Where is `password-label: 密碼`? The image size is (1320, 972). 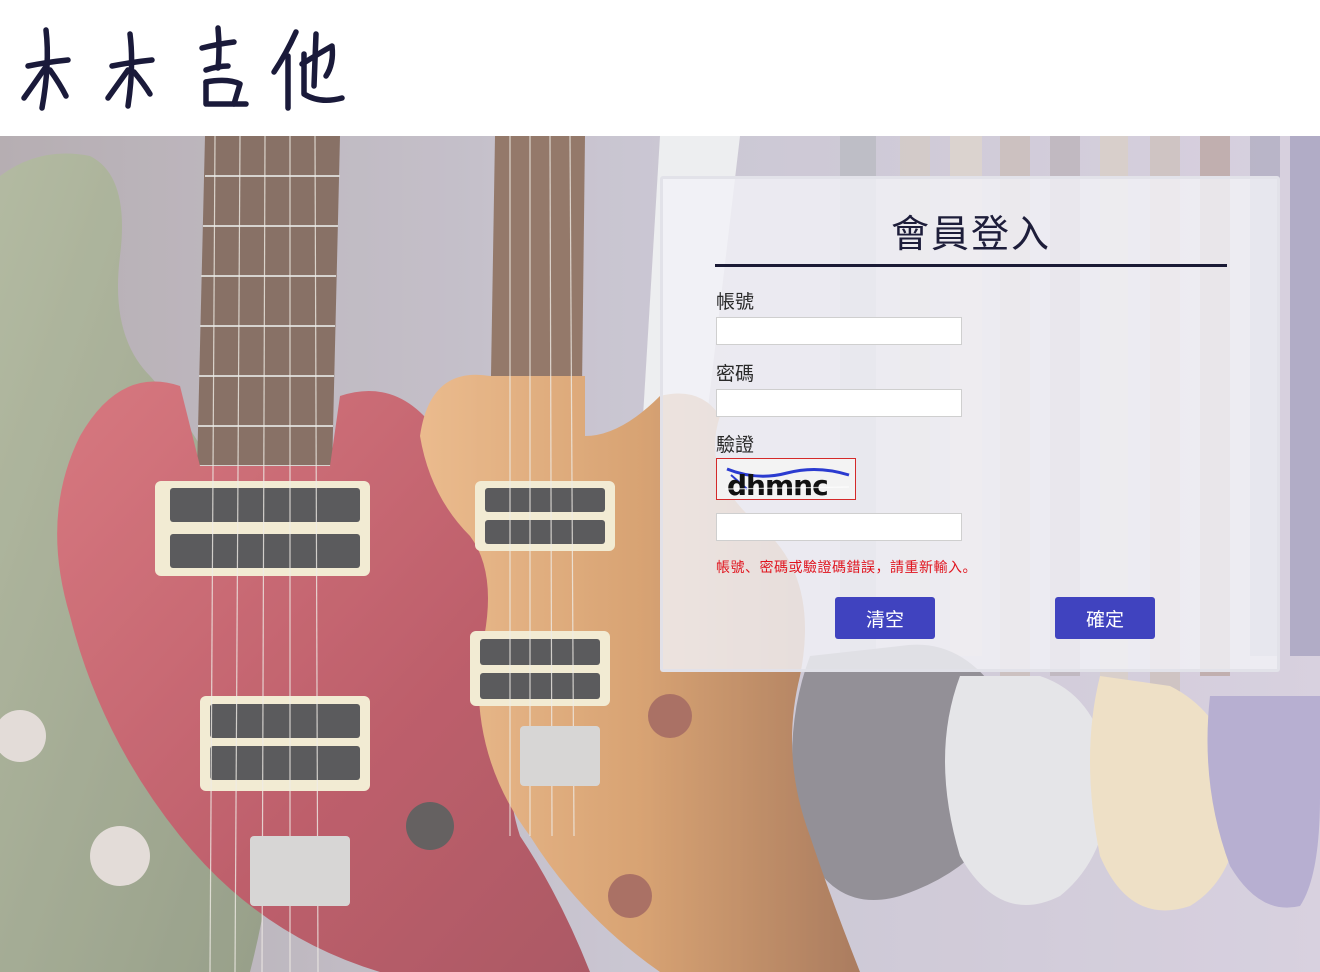 password-label: 密碼 is located at coordinates (735, 374).